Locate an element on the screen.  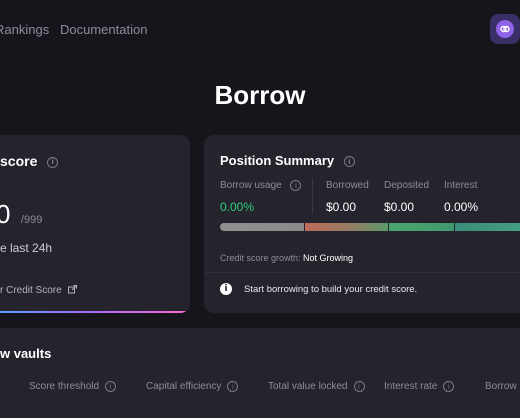
column-label: Total value locked is located at coordinates (308, 387).